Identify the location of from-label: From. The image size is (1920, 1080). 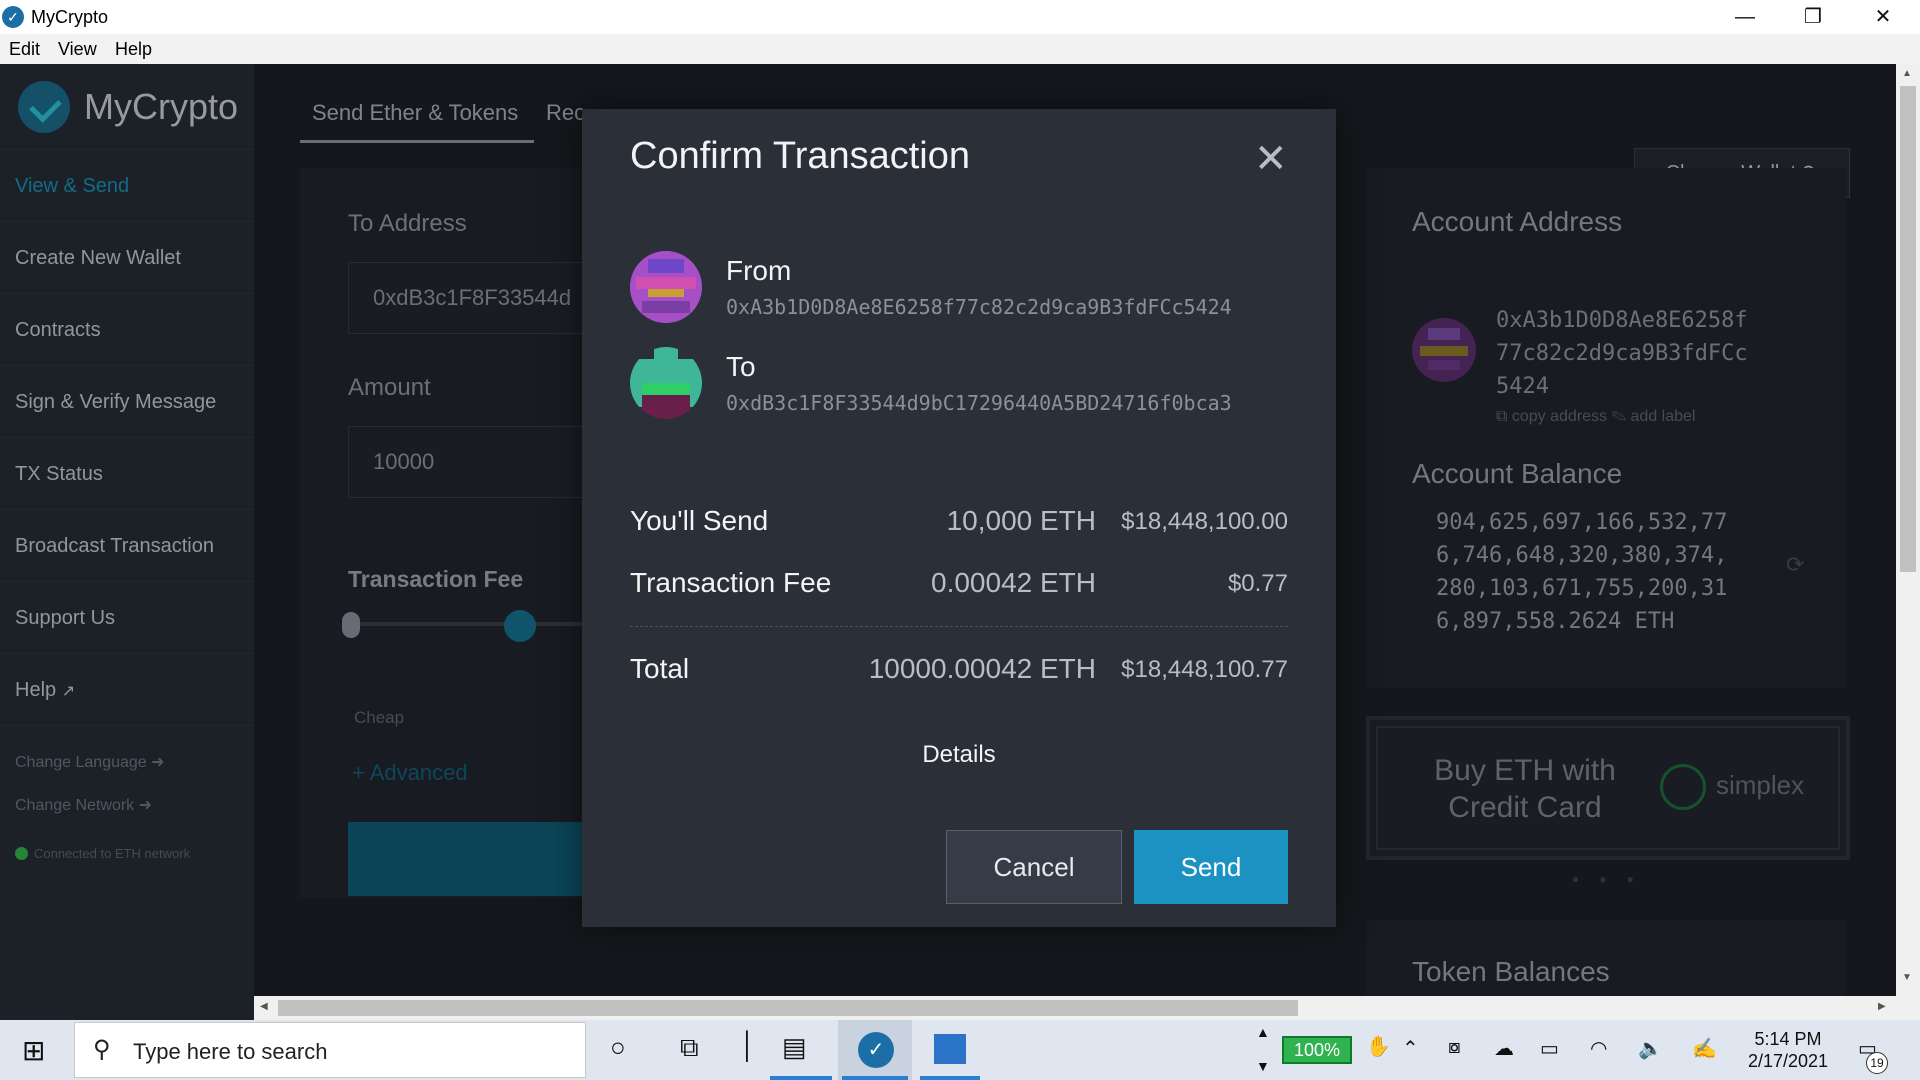
(759, 270).